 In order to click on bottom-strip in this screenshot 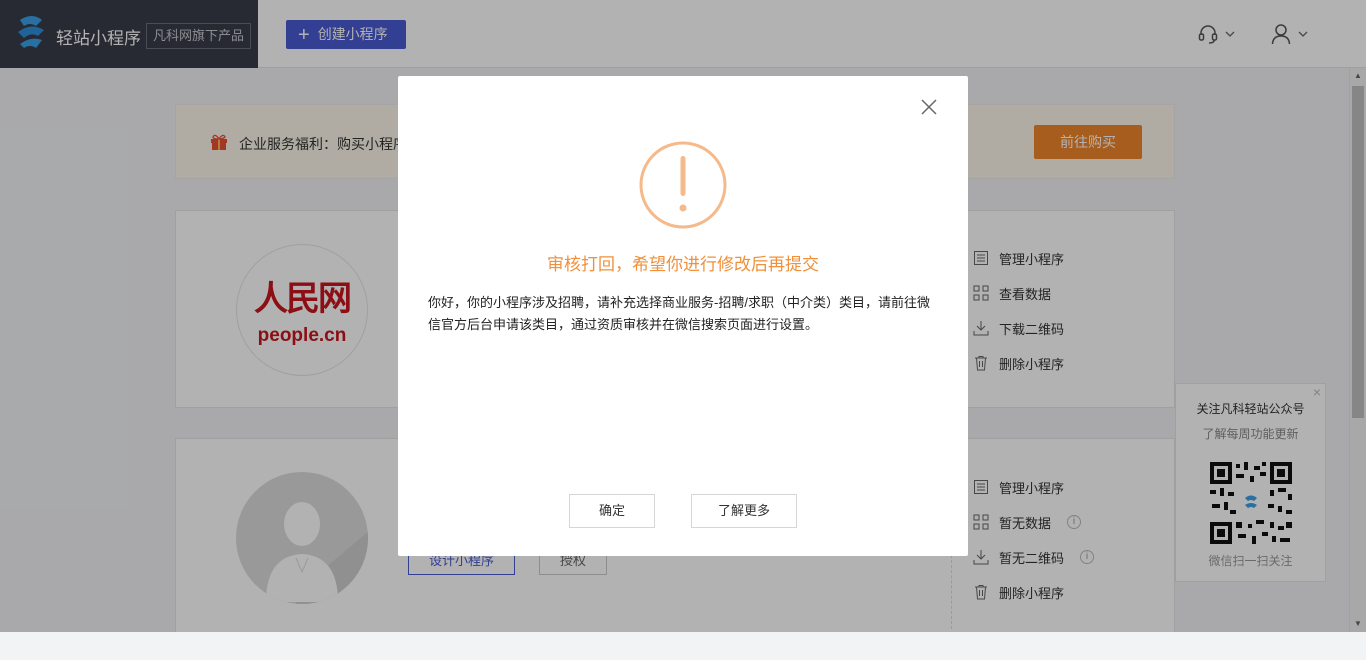, I will do `click(683, 646)`.